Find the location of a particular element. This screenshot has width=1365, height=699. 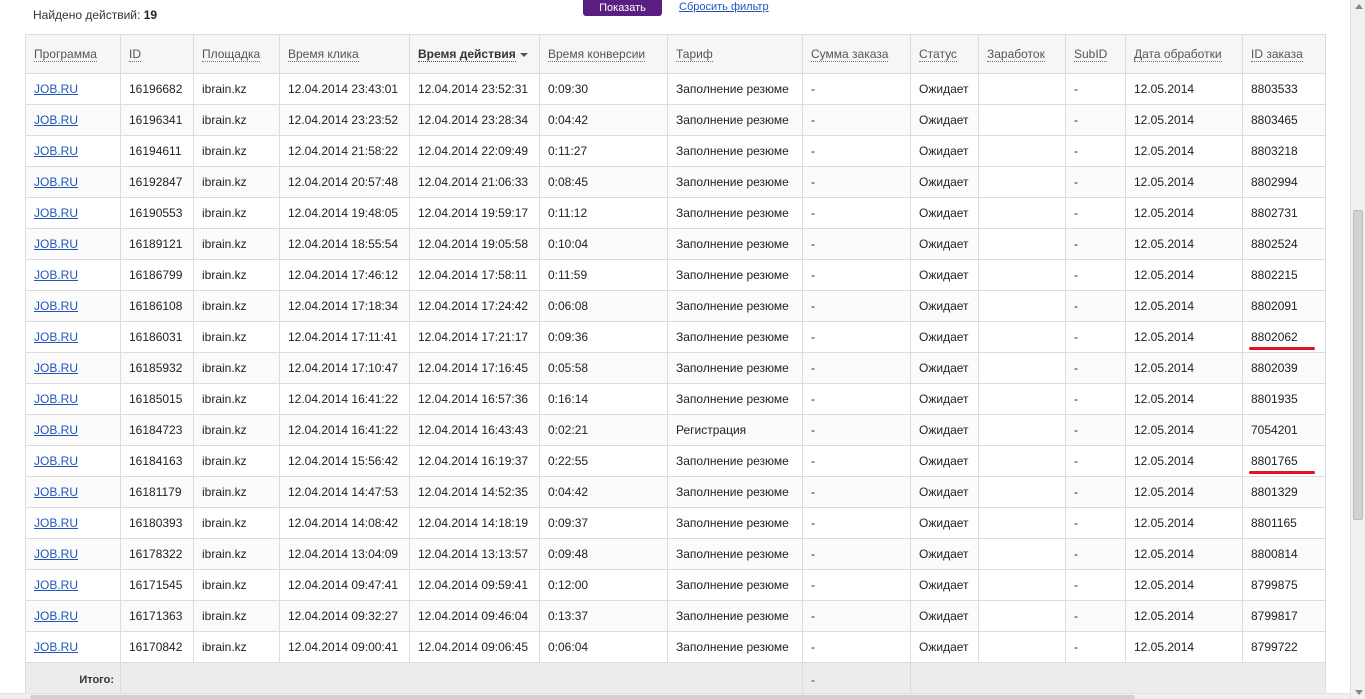

totals-label: Итого: is located at coordinates (73, 679).